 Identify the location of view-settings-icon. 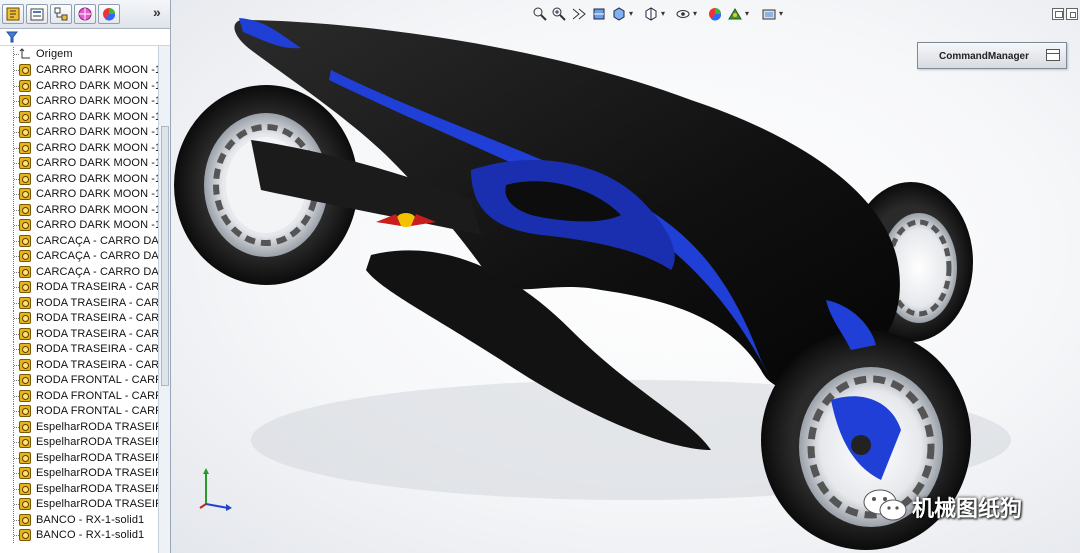
(769, 14).